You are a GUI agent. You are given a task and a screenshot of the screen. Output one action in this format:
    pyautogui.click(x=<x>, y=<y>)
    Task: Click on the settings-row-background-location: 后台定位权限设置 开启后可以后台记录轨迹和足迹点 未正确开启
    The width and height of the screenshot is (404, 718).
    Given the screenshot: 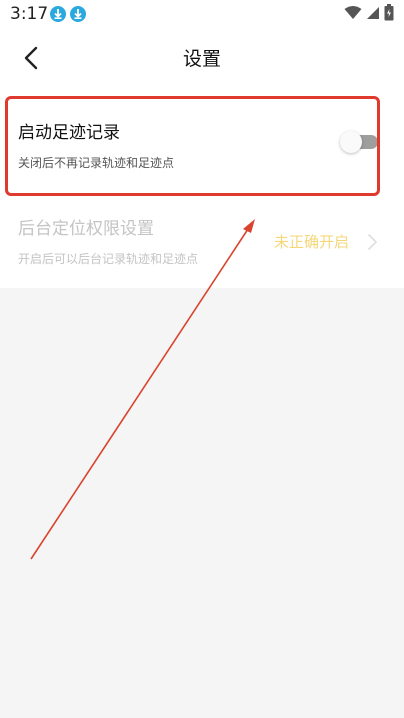 What is the action you would take?
    pyautogui.click(x=202, y=238)
    